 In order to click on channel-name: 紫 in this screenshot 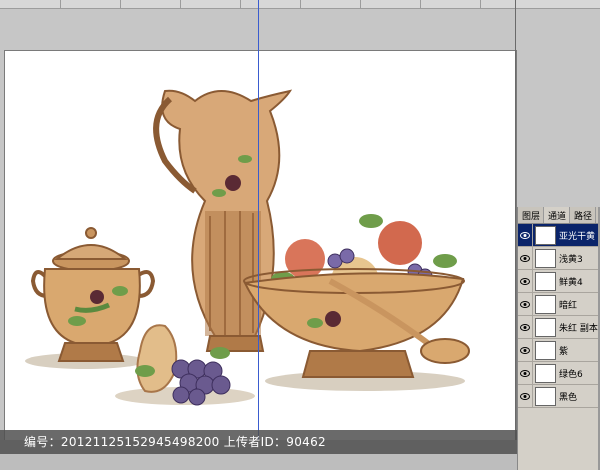, I will do `click(564, 351)`.